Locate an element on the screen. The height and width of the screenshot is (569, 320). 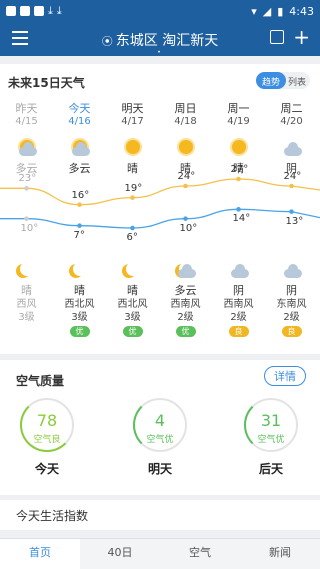
forecast-day-column: 昨天 4/15 多云晴西风 3级 is located at coordinates (26, 212).